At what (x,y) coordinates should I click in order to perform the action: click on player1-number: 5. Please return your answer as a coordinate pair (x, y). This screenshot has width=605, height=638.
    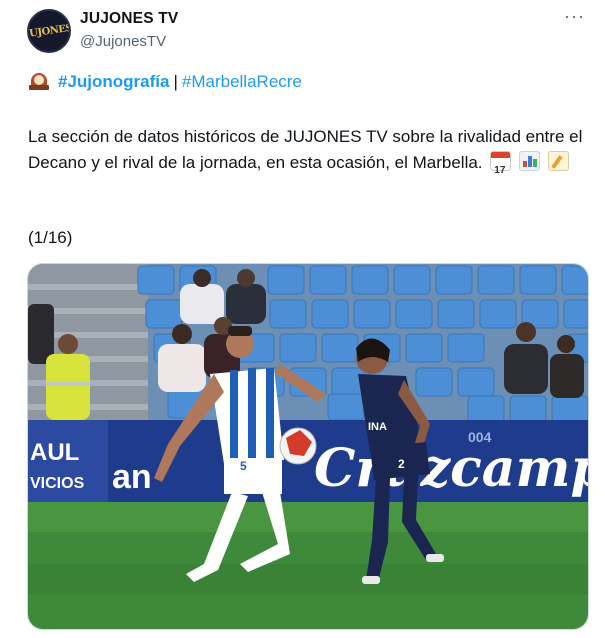
    Looking at the image, I should click on (243, 466).